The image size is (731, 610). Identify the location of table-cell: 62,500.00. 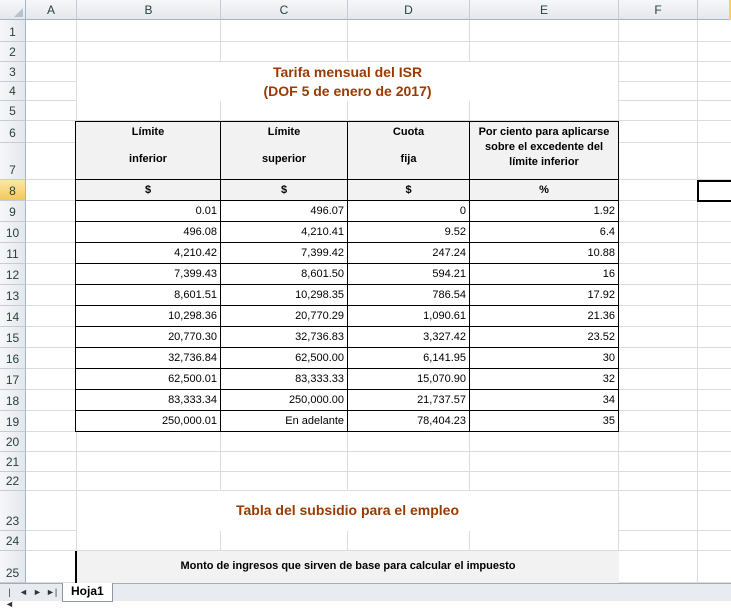
(284, 358).